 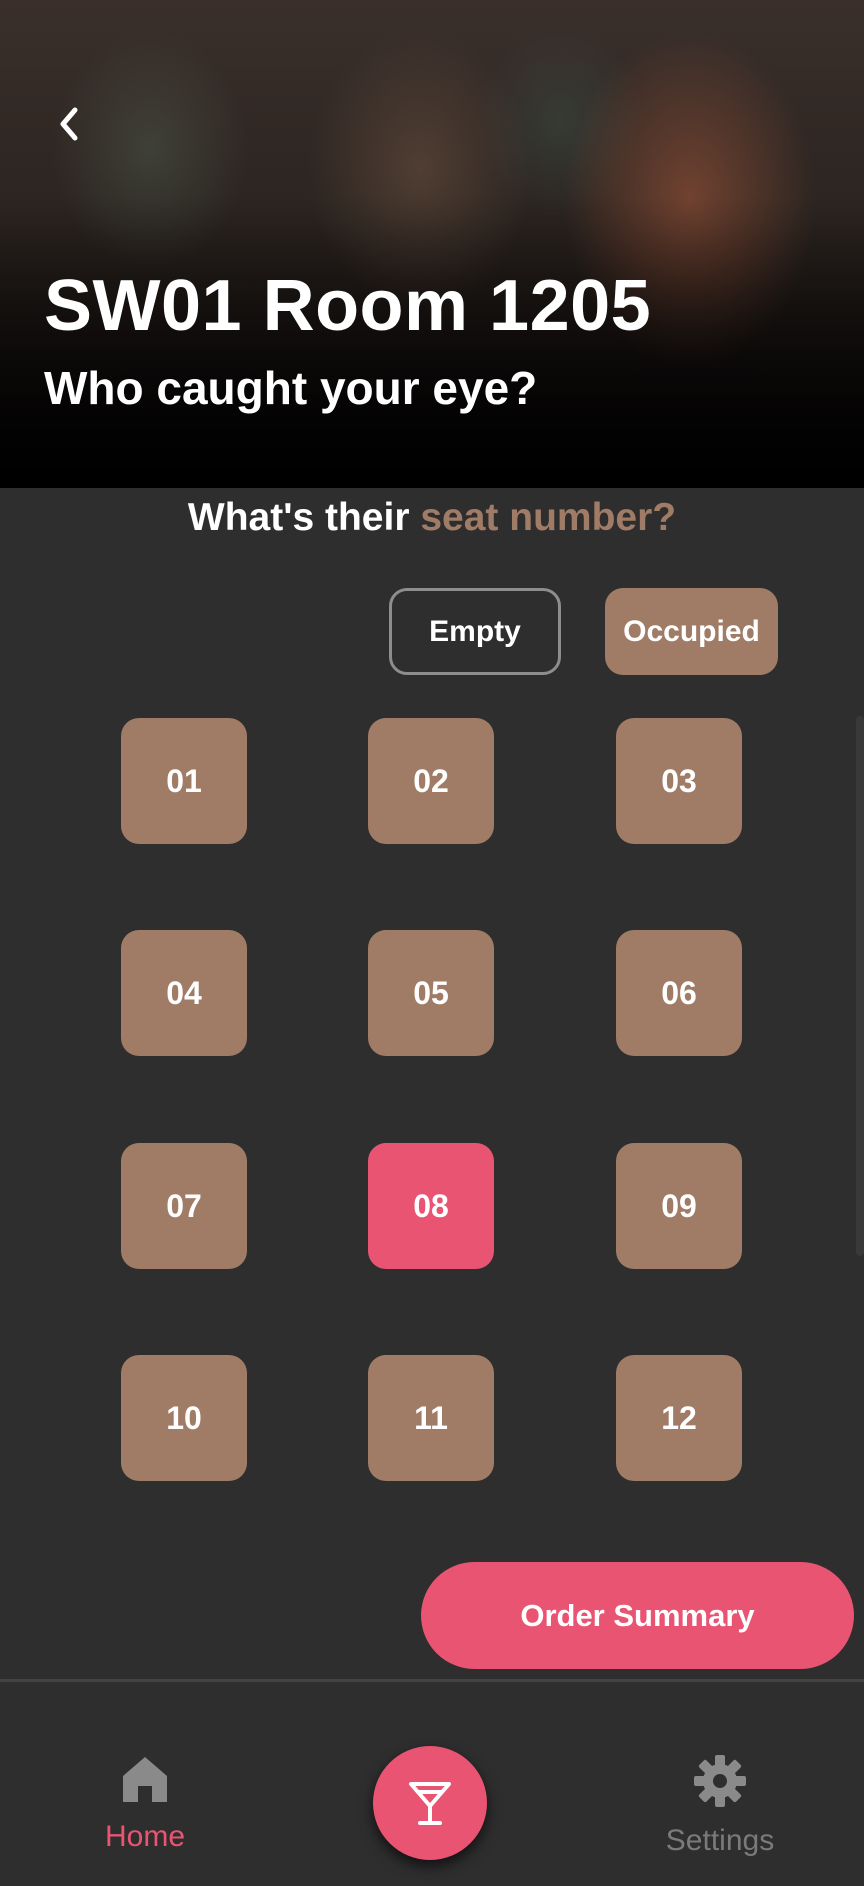 I want to click on order-summary-label: Order Summary, so click(x=637, y=1615).